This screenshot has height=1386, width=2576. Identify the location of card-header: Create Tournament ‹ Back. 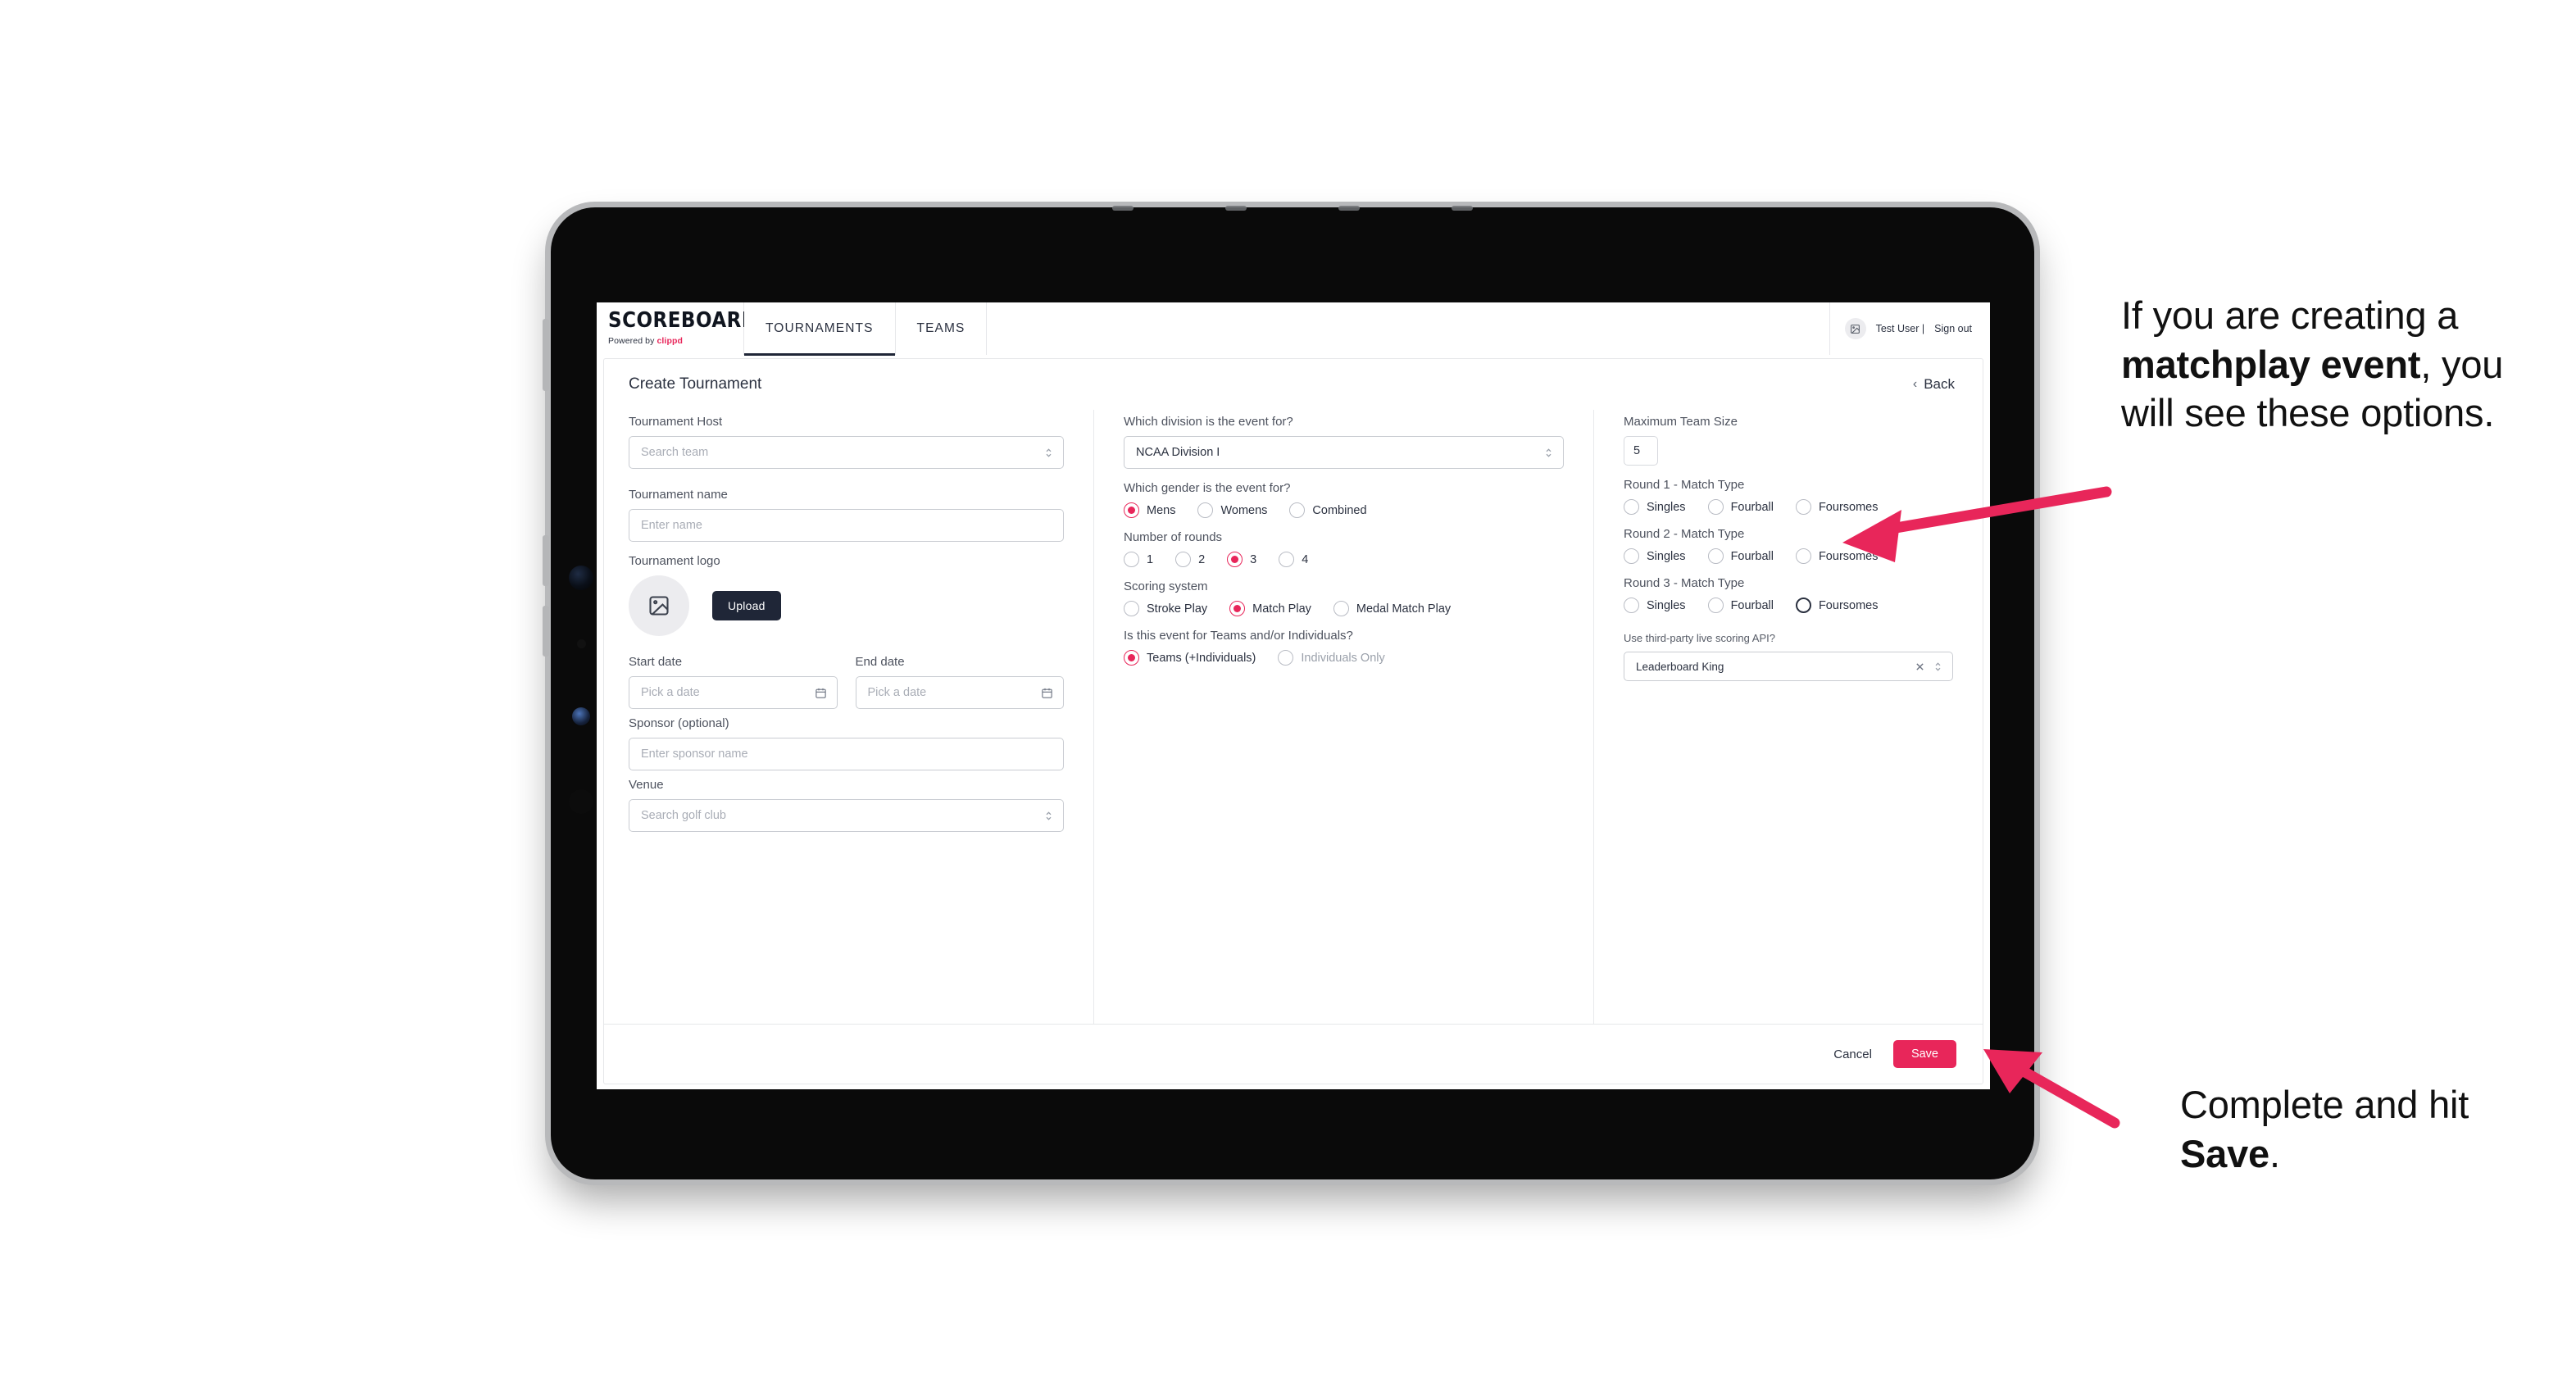
(1293, 384).